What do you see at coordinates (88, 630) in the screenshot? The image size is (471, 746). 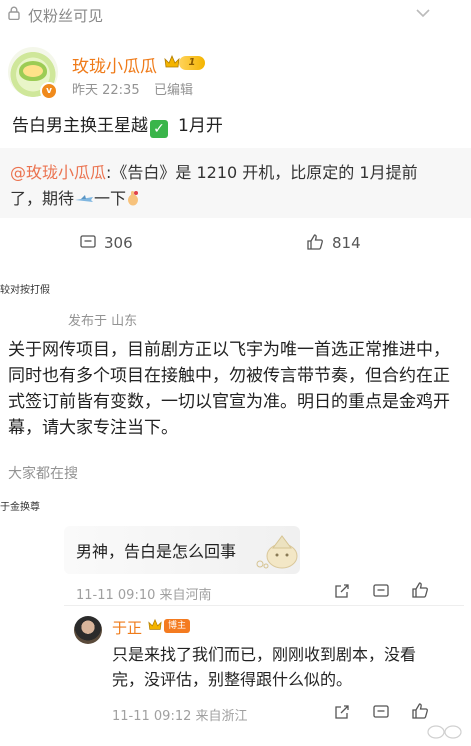 I see `reply-avatar` at bounding box center [88, 630].